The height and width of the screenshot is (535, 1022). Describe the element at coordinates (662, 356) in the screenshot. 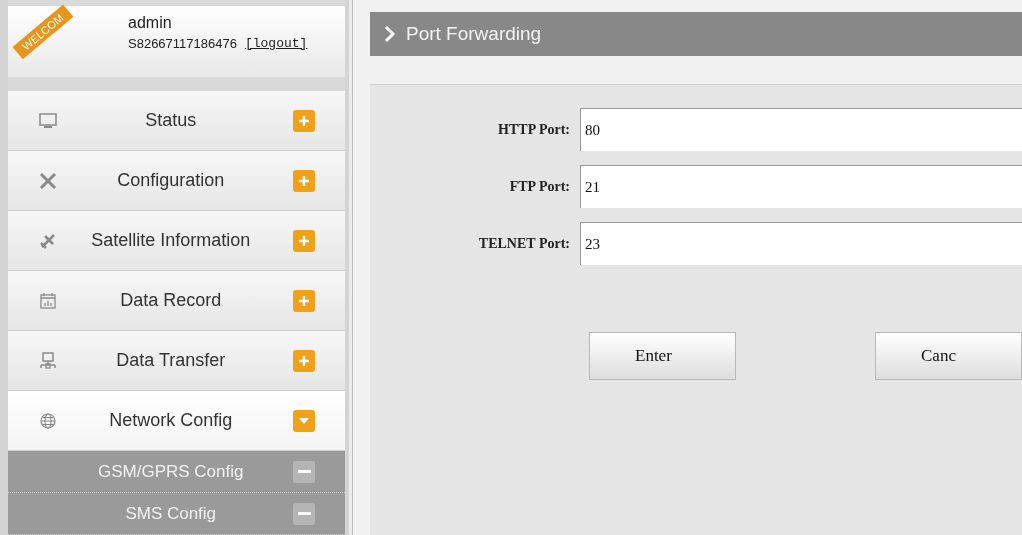

I see `enter-button: Enter` at that location.